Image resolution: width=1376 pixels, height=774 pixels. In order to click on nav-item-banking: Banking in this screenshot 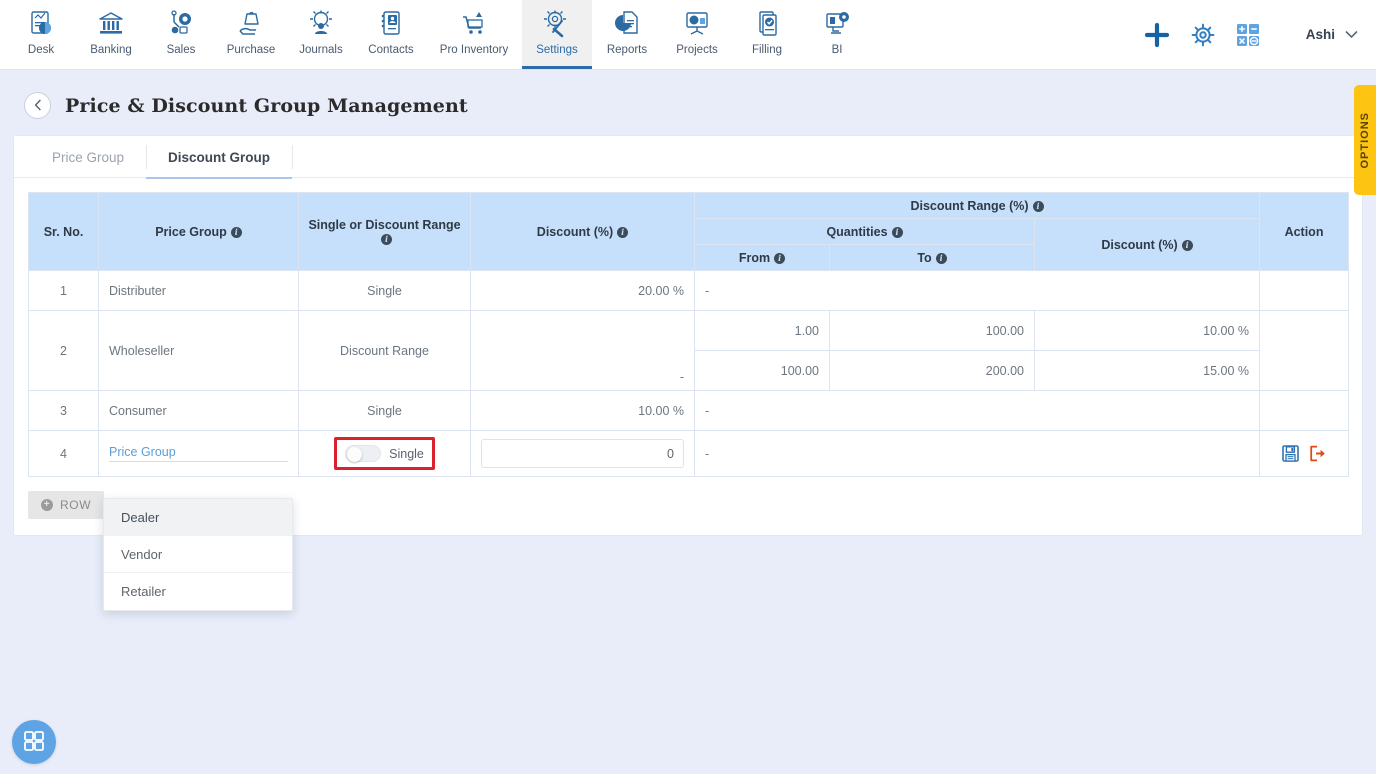, I will do `click(111, 34)`.